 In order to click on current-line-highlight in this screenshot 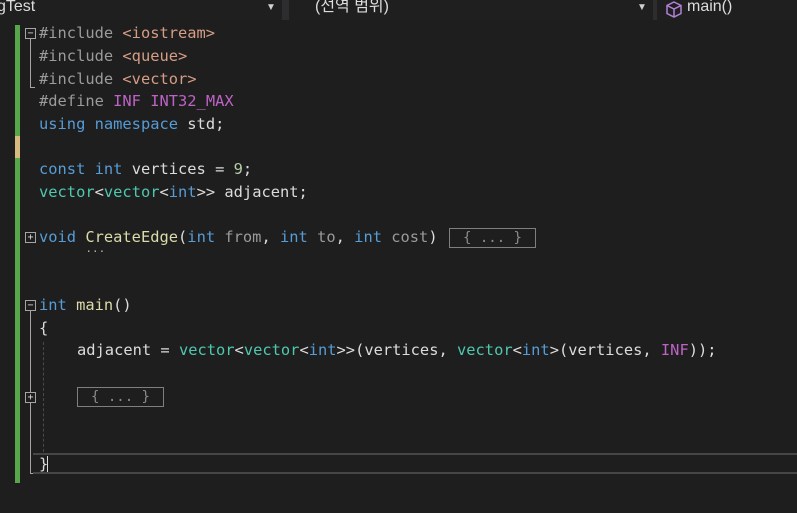, I will do `click(415, 463)`.